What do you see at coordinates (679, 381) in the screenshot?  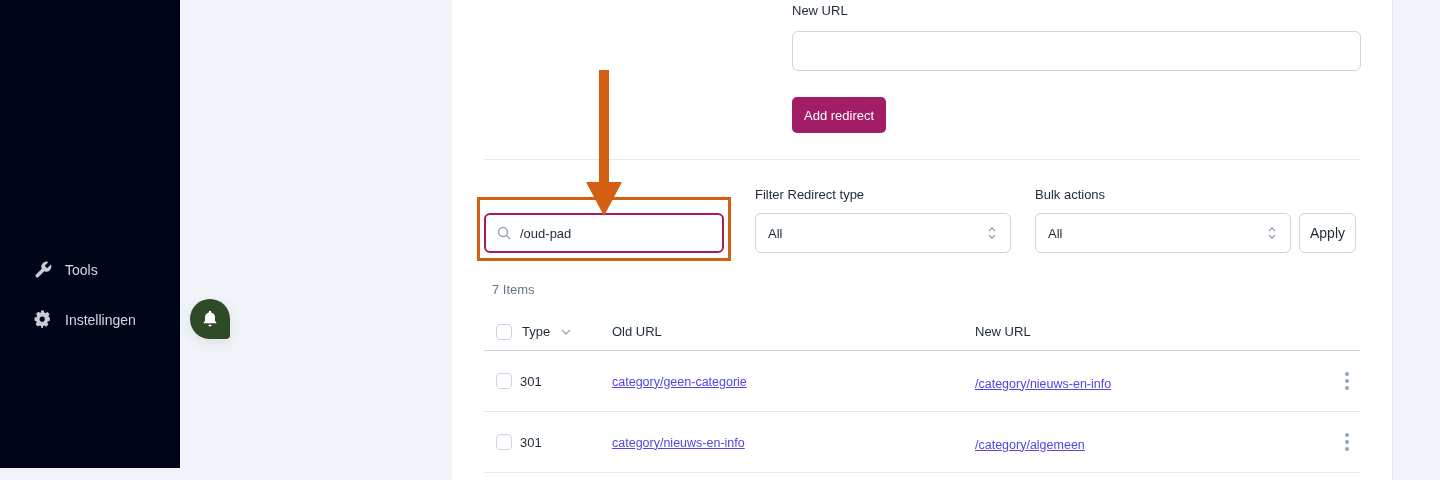 I see `old-url-link: category/geen-categorie` at bounding box center [679, 381].